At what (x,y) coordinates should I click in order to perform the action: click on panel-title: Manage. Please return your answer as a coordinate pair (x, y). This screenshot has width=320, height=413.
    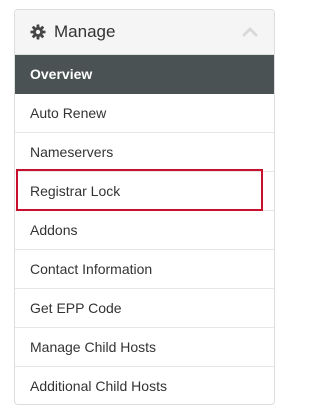
    Looking at the image, I should click on (85, 31).